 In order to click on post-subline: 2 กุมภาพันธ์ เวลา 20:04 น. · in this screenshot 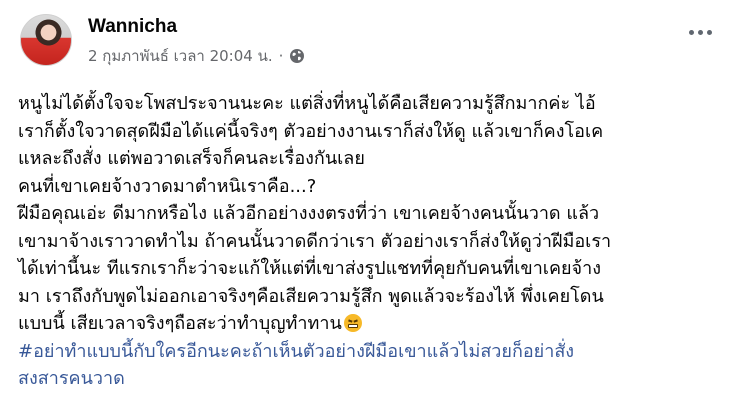, I will do `click(196, 56)`.